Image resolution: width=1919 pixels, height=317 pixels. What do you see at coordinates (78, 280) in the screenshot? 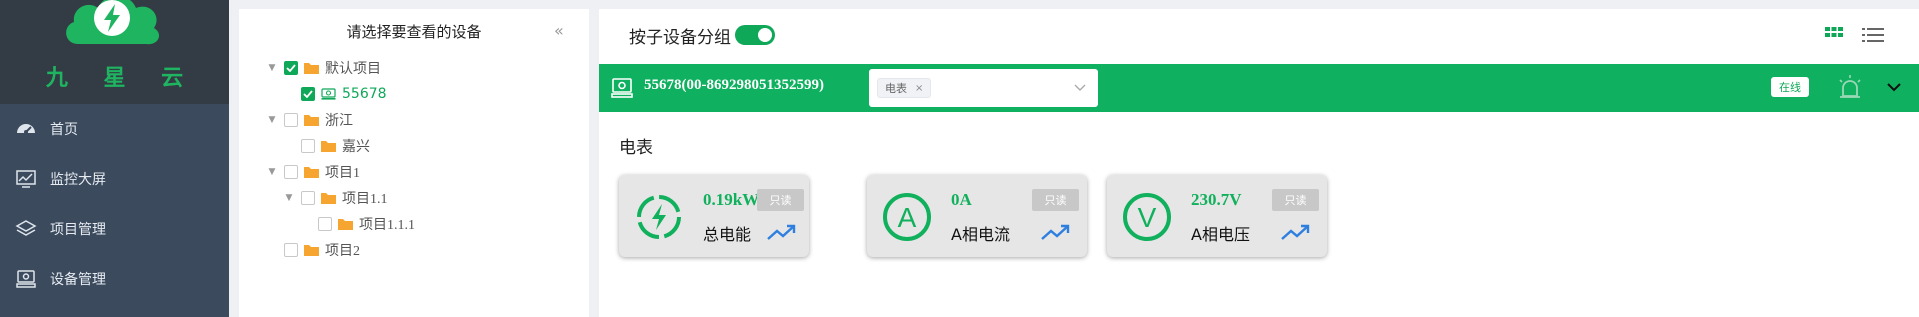
I see `sidebar-item-label: 设备管理` at bounding box center [78, 280].